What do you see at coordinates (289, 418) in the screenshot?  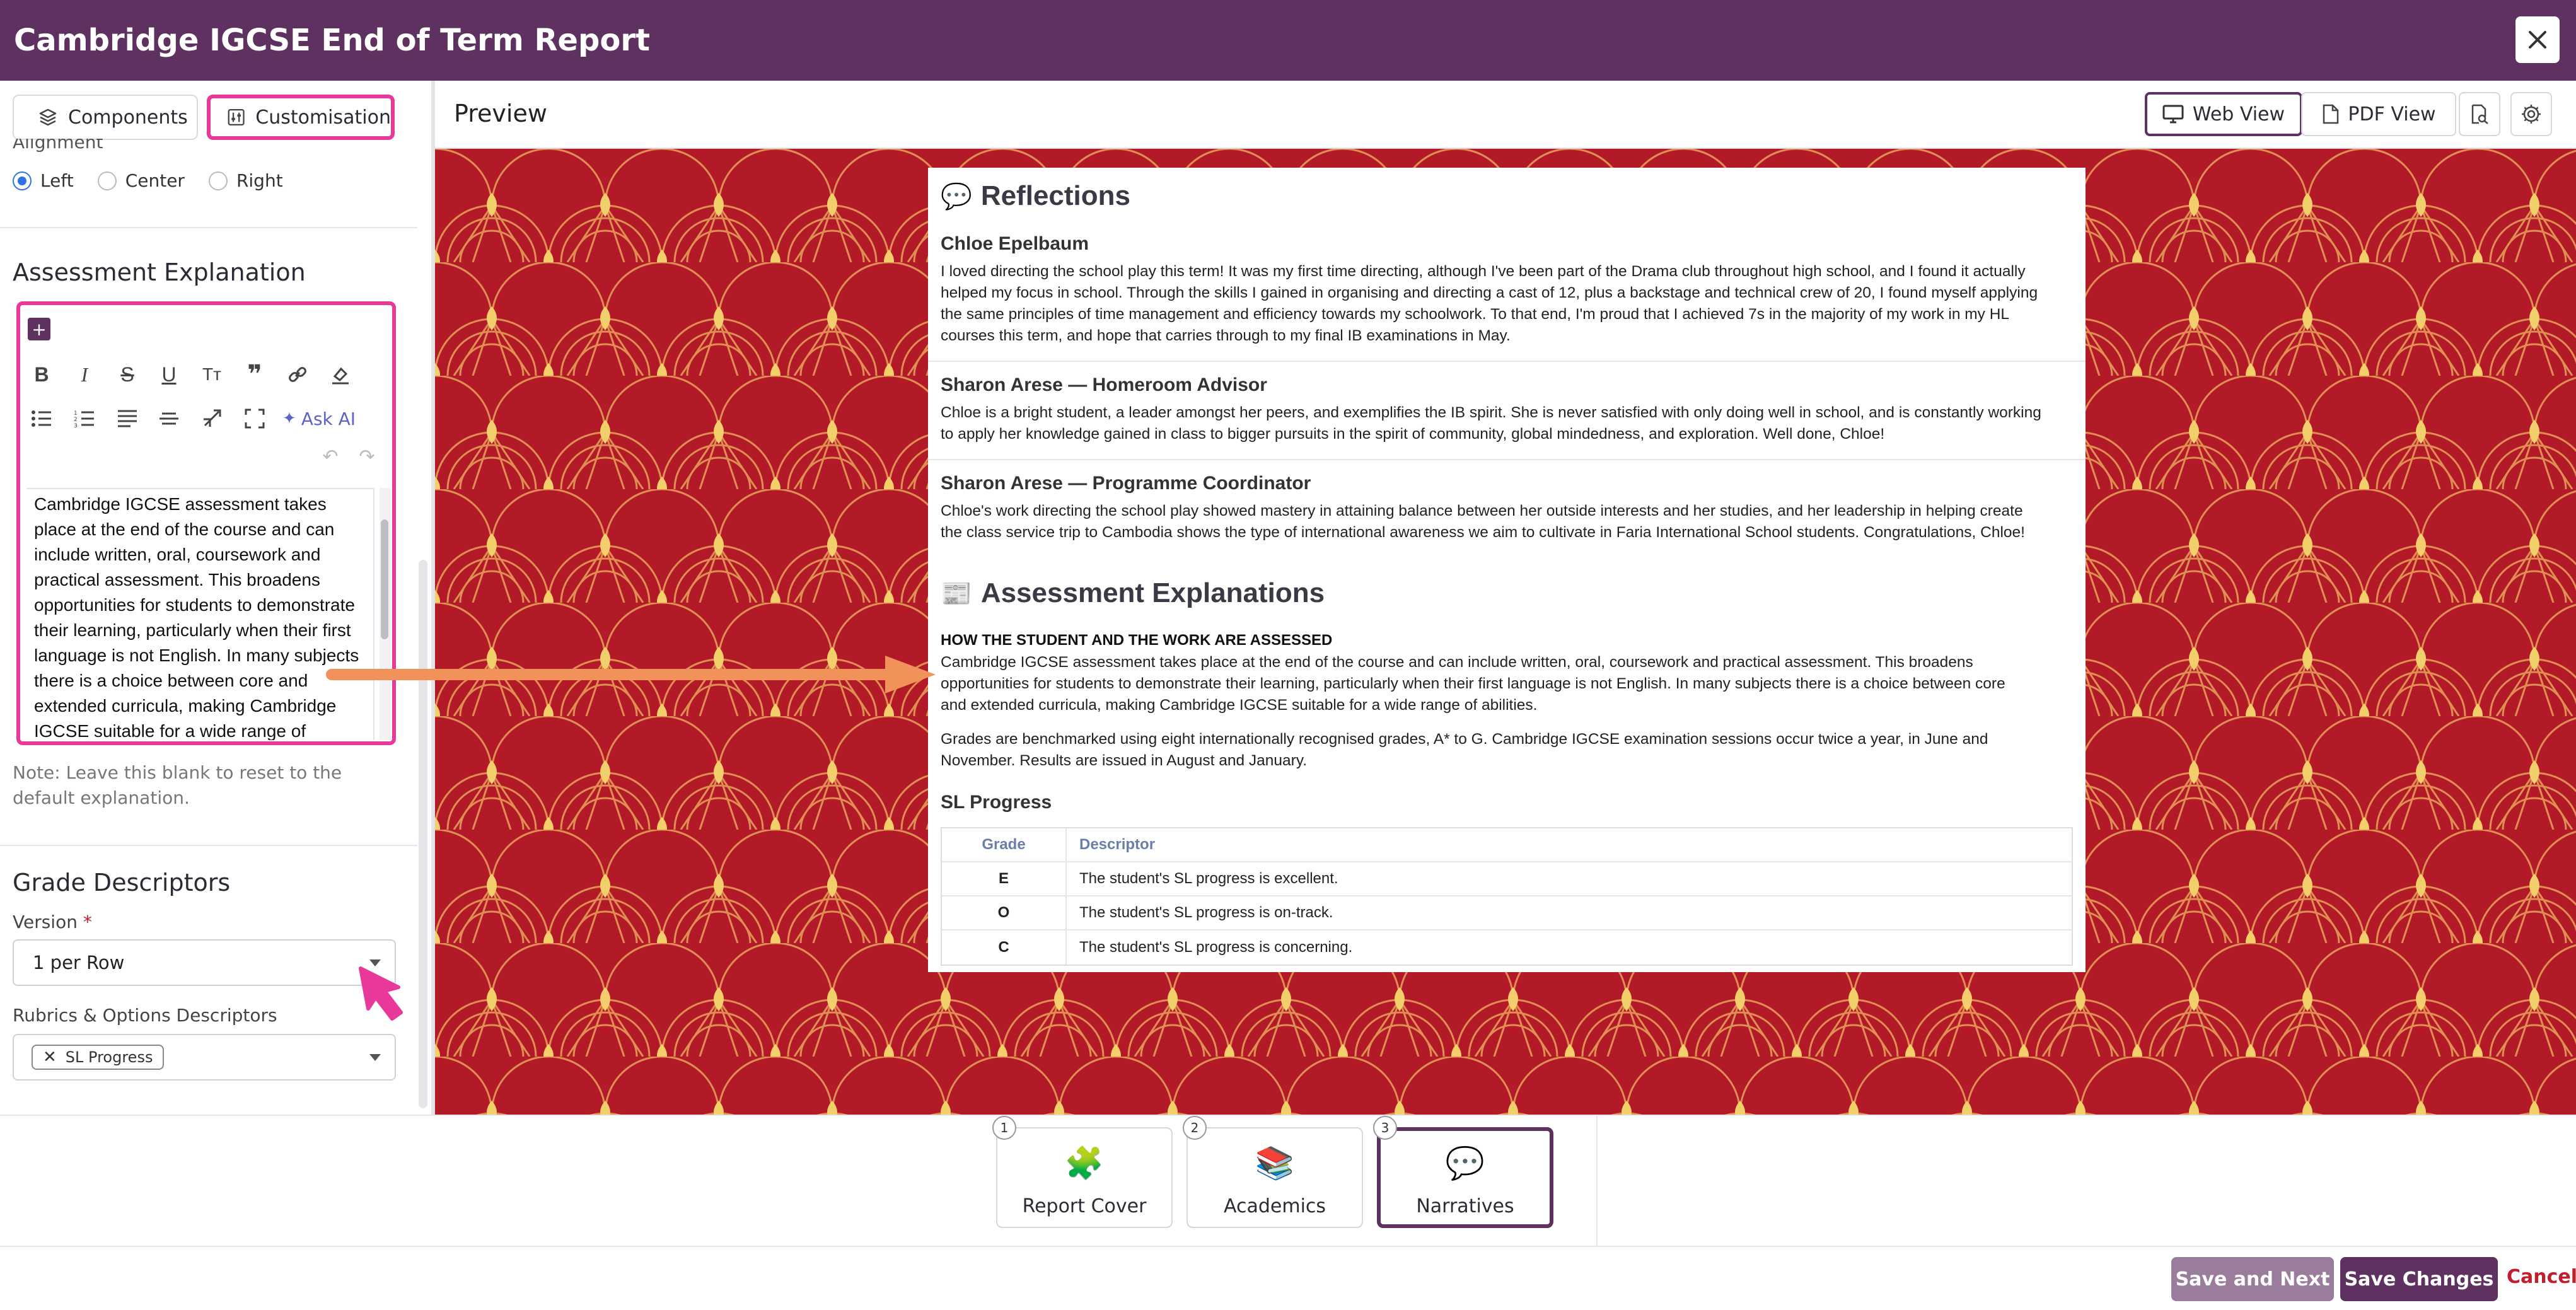 I see `sparkle-icon: ✦` at bounding box center [289, 418].